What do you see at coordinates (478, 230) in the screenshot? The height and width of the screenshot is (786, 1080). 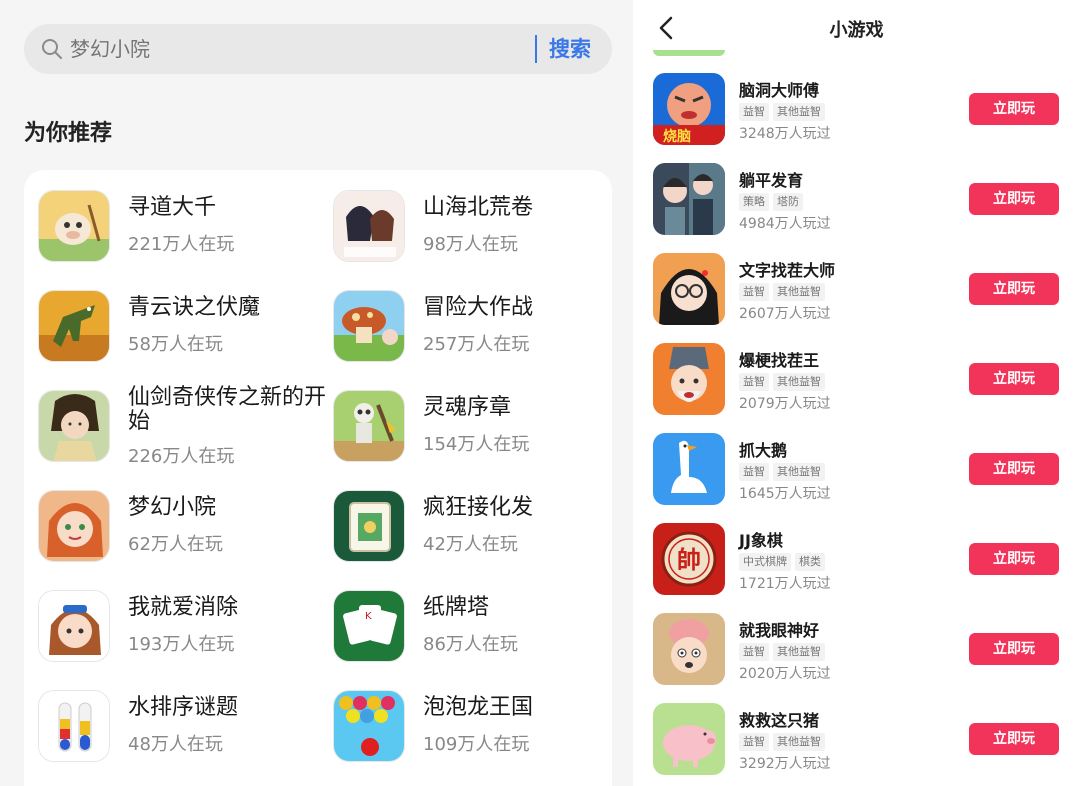 I see `game-item-shanhai: 山海北荒卷 98万人在玩` at bounding box center [478, 230].